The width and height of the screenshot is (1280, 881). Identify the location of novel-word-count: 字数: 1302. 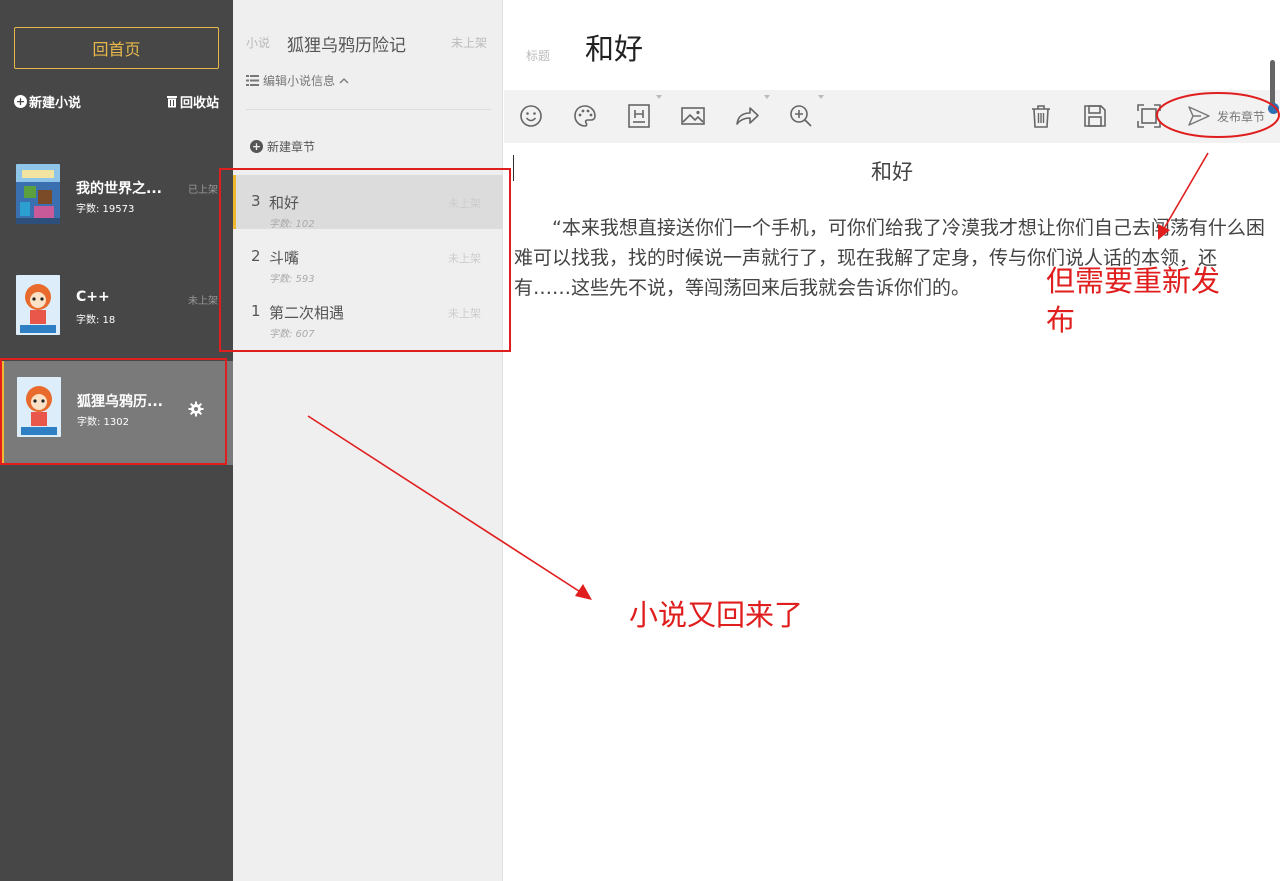
(103, 422).